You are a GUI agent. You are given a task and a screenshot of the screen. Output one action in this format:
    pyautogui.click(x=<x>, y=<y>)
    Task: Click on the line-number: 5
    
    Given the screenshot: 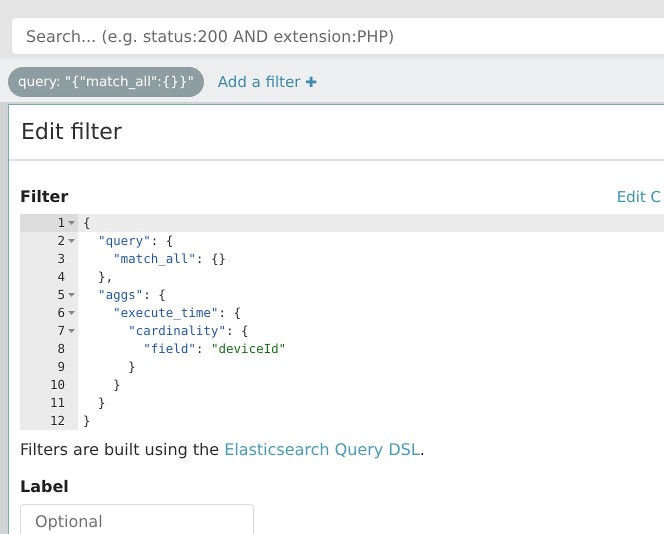 What is the action you would take?
    pyautogui.click(x=61, y=295)
    